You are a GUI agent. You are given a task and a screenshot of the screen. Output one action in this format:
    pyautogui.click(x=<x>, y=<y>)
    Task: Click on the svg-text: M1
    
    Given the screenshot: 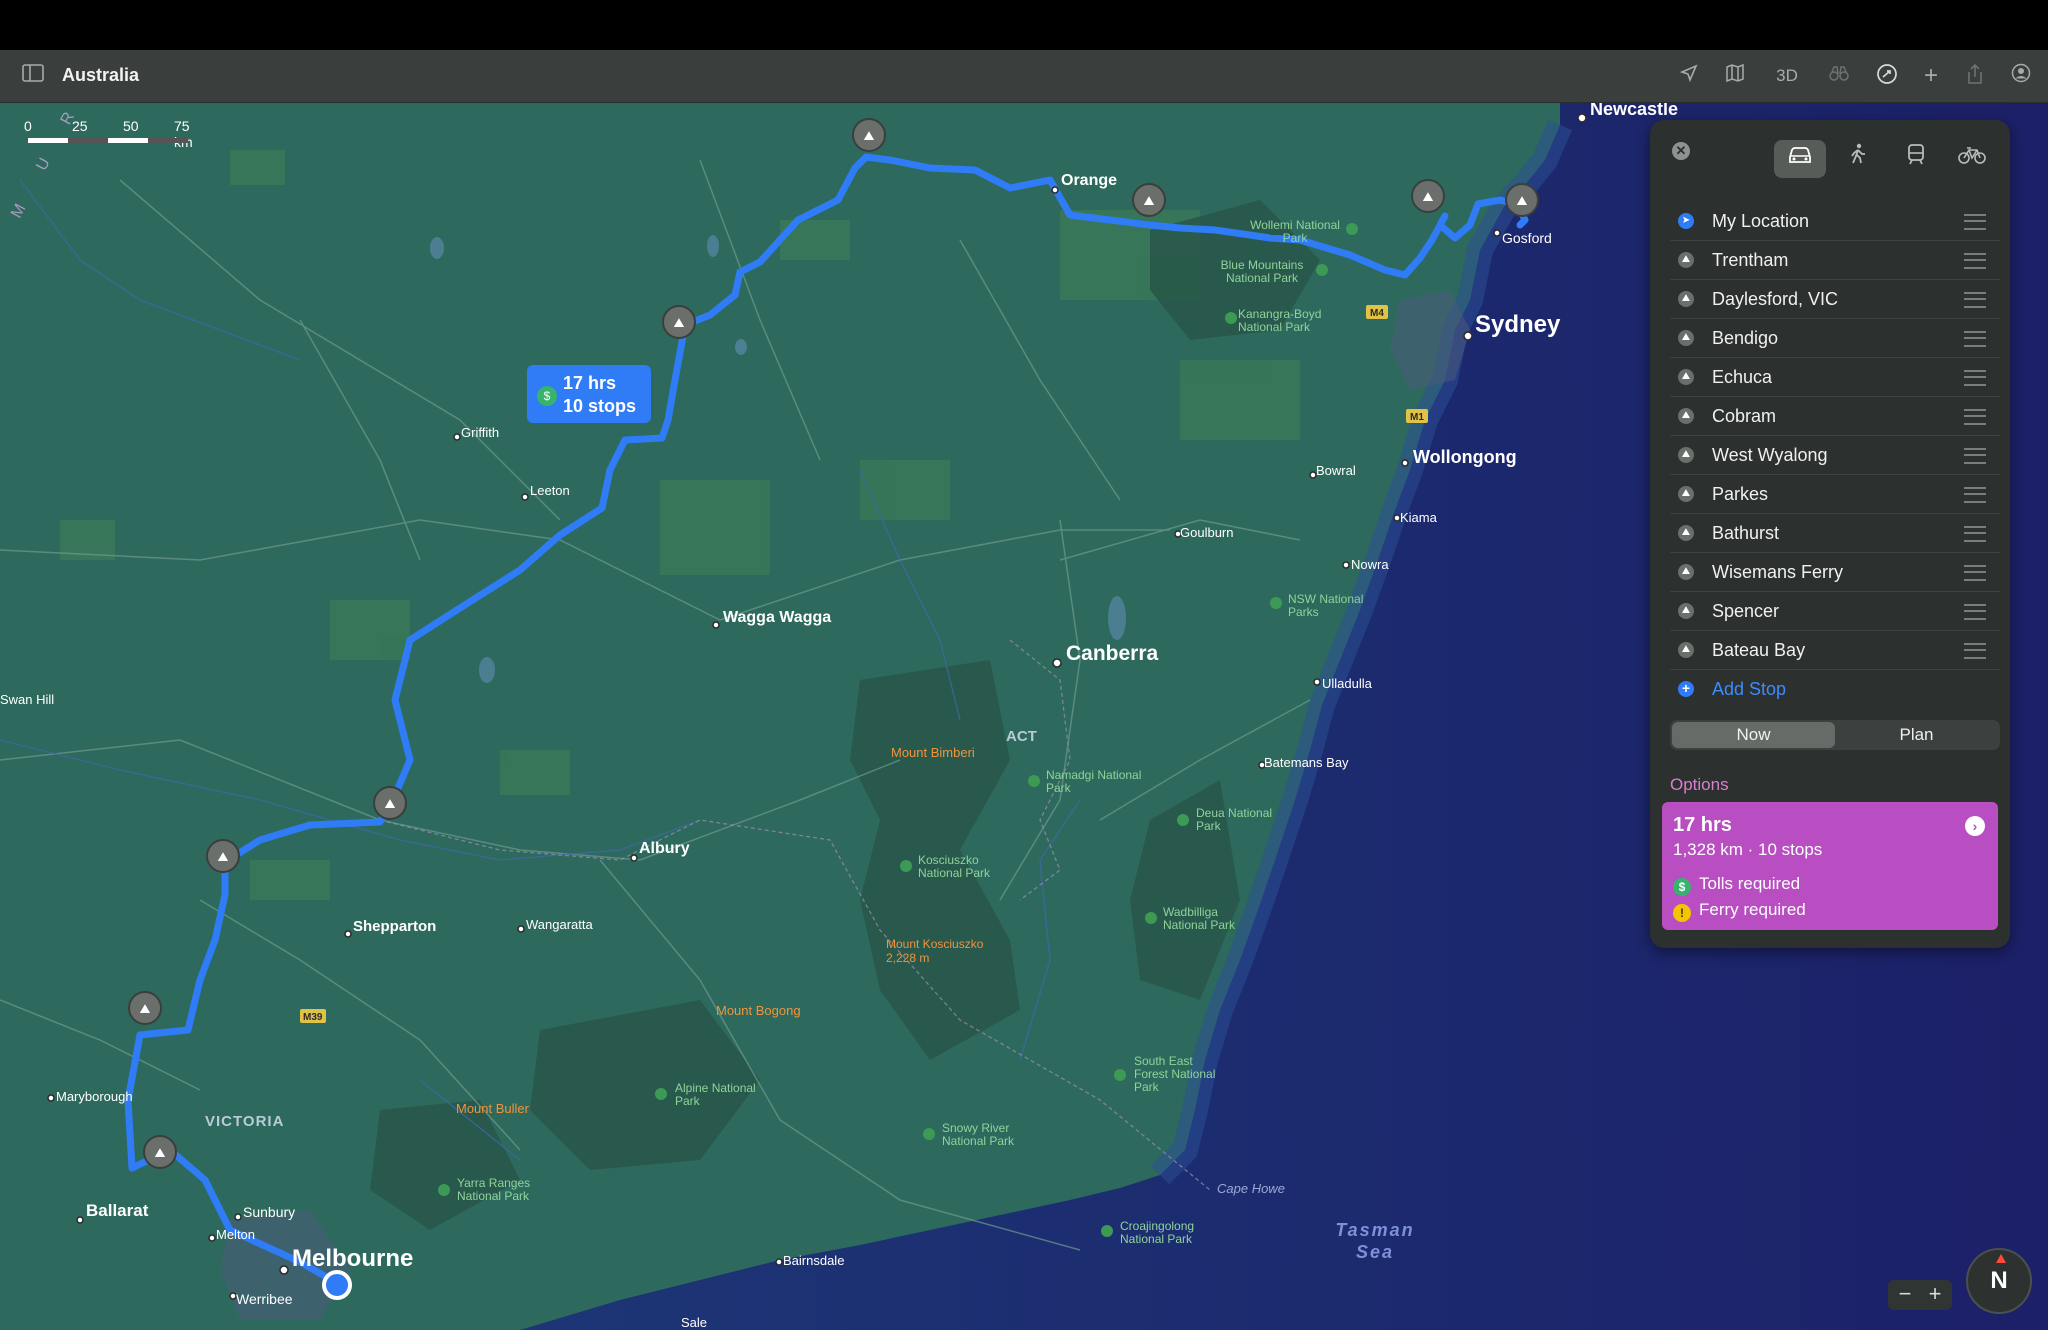 What is the action you would take?
    pyautogui.click(x=1417, y=417)
    